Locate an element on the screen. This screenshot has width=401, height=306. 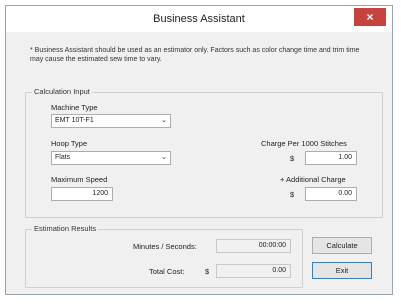
calculation-input-title: Calculation Input is located at coordinates (62, 91).